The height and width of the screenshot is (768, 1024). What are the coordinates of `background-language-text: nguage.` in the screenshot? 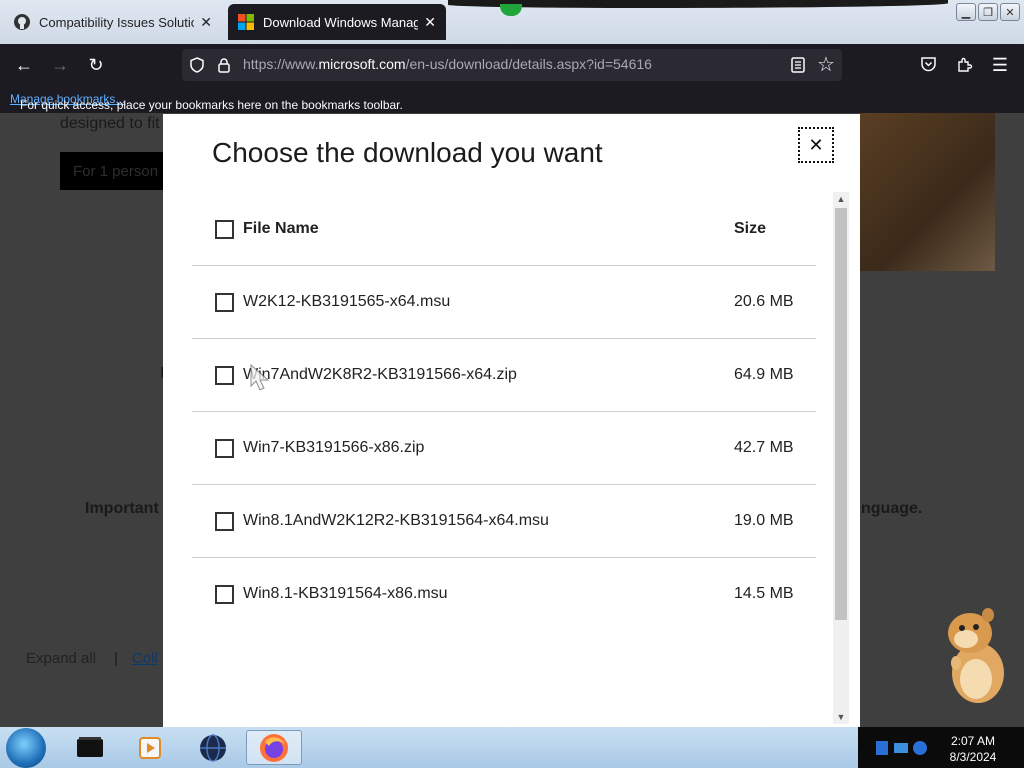 It's located at (892, 508).